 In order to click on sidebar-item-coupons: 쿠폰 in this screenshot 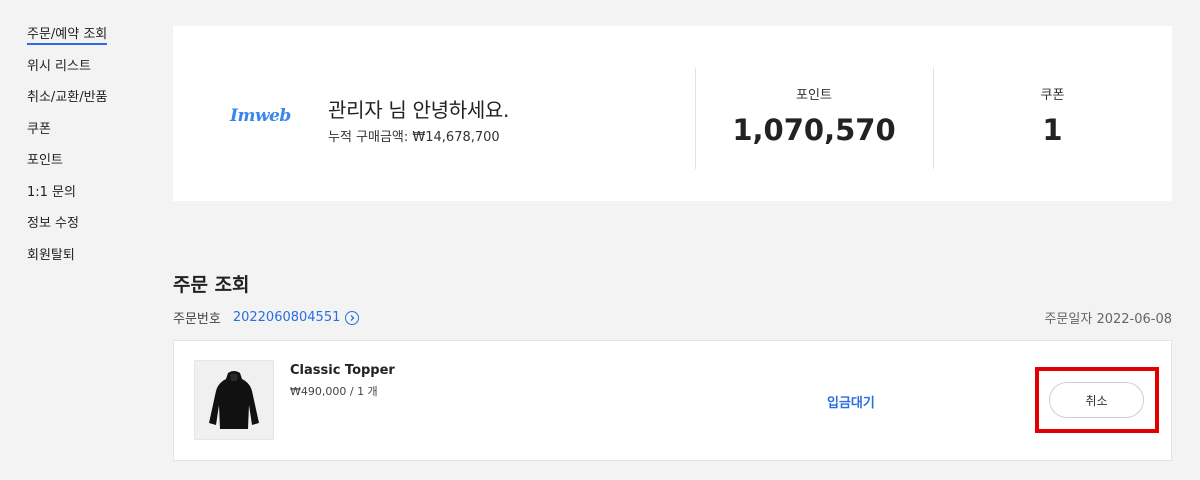, I will do `click(82, 137)`.